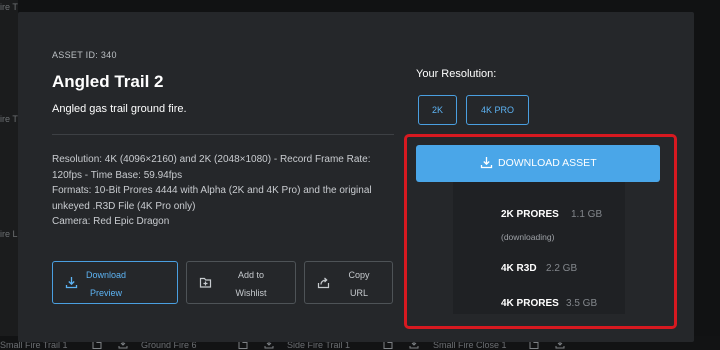 The image size is (720, 350). I want to click on folder-plus-icon, so click(205, 282).